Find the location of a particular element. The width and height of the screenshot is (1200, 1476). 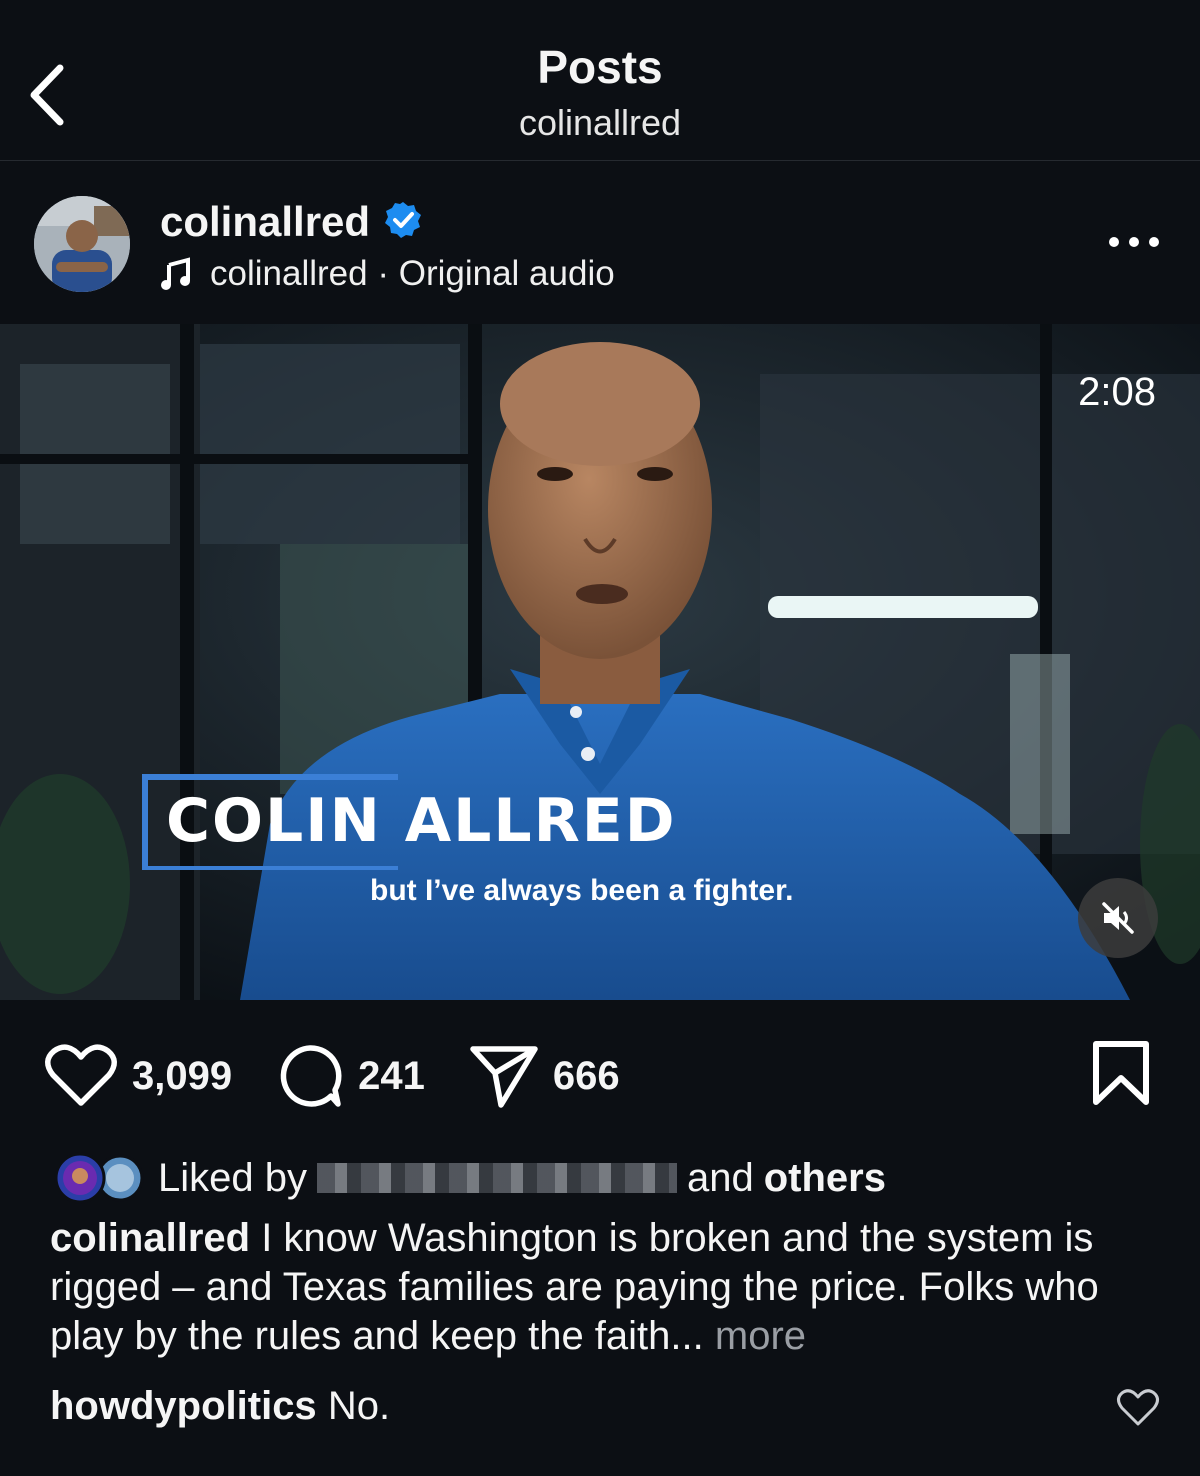

liked-by-row: Liked by and others is located at coordinates (468, 1178).